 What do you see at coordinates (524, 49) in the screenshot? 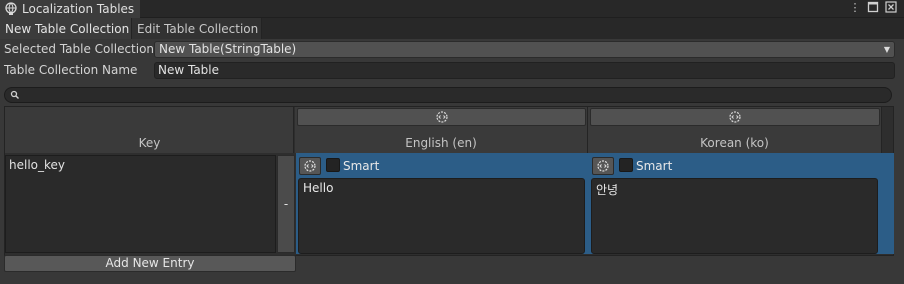
I see `selected-collection-dropdown: New Table(StringTable) ▼` at bounding box center [524, 49].